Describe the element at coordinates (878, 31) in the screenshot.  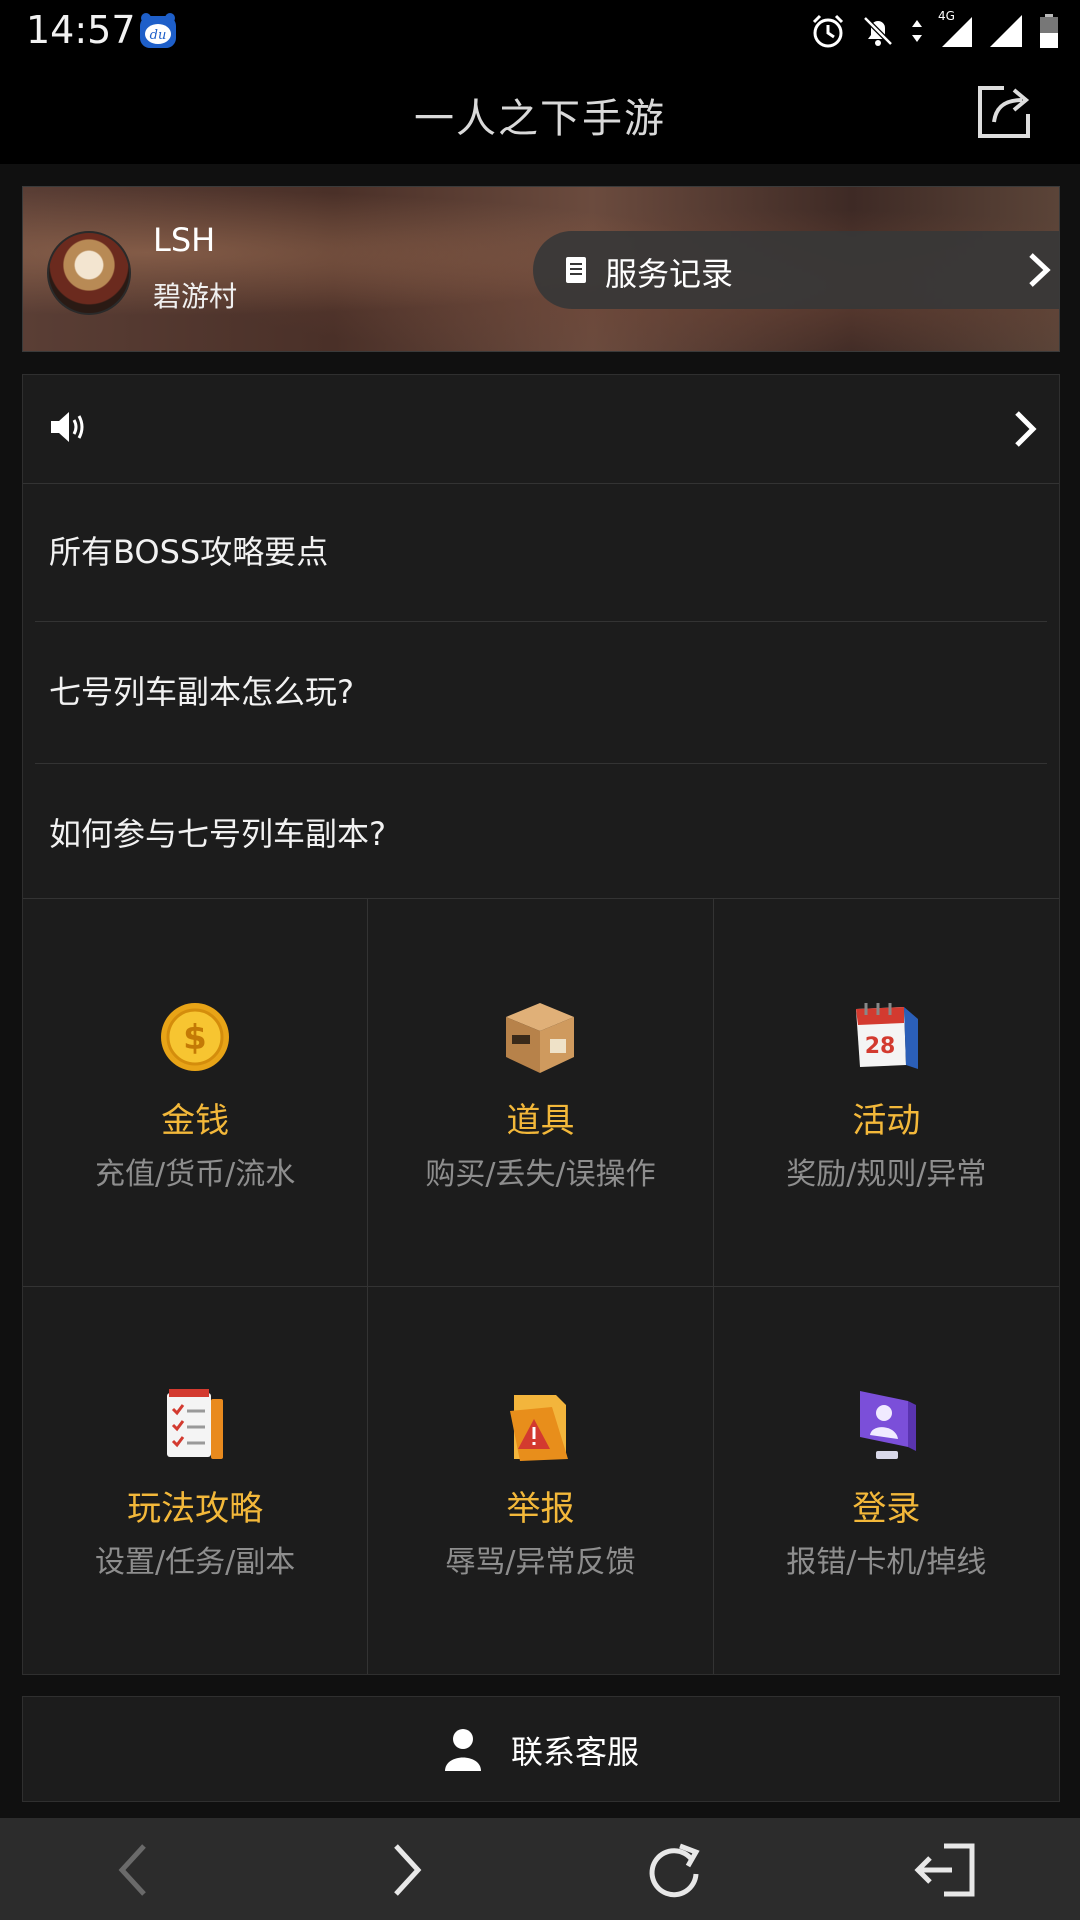
I see `bell-off-icon` at that location.